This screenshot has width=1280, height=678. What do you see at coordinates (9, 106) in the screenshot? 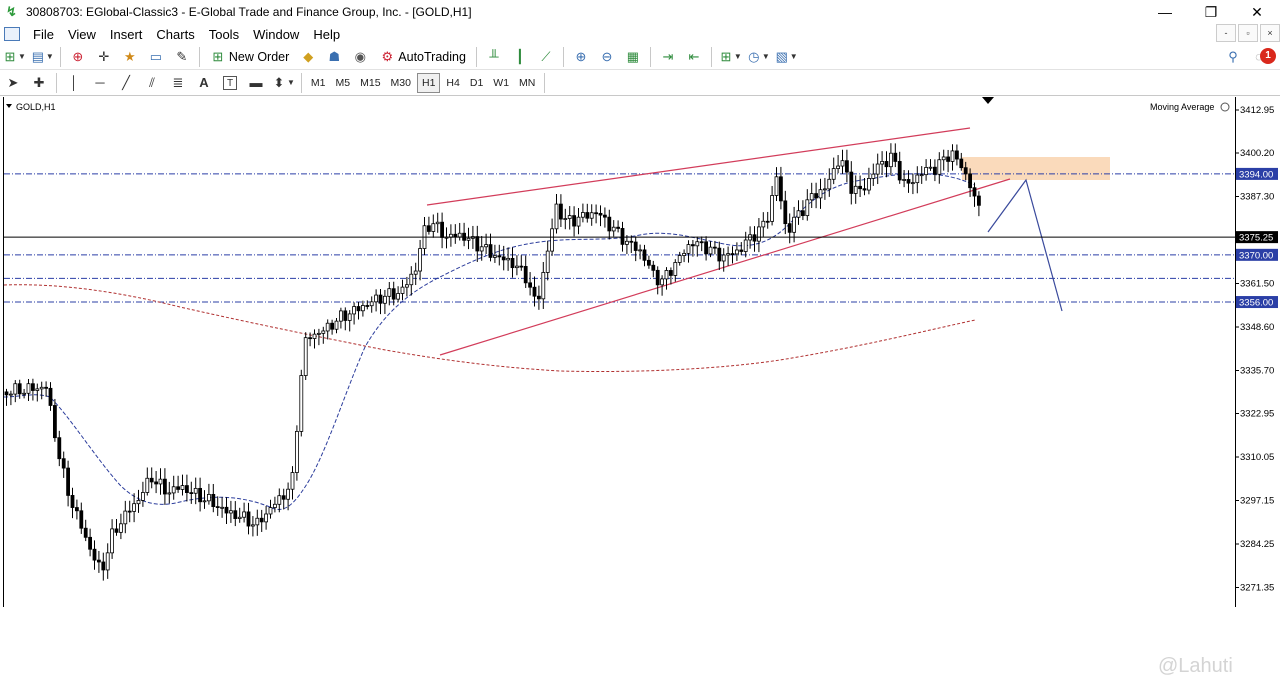
I see `symbol-menu-icon` at bounding box center [9, 106].